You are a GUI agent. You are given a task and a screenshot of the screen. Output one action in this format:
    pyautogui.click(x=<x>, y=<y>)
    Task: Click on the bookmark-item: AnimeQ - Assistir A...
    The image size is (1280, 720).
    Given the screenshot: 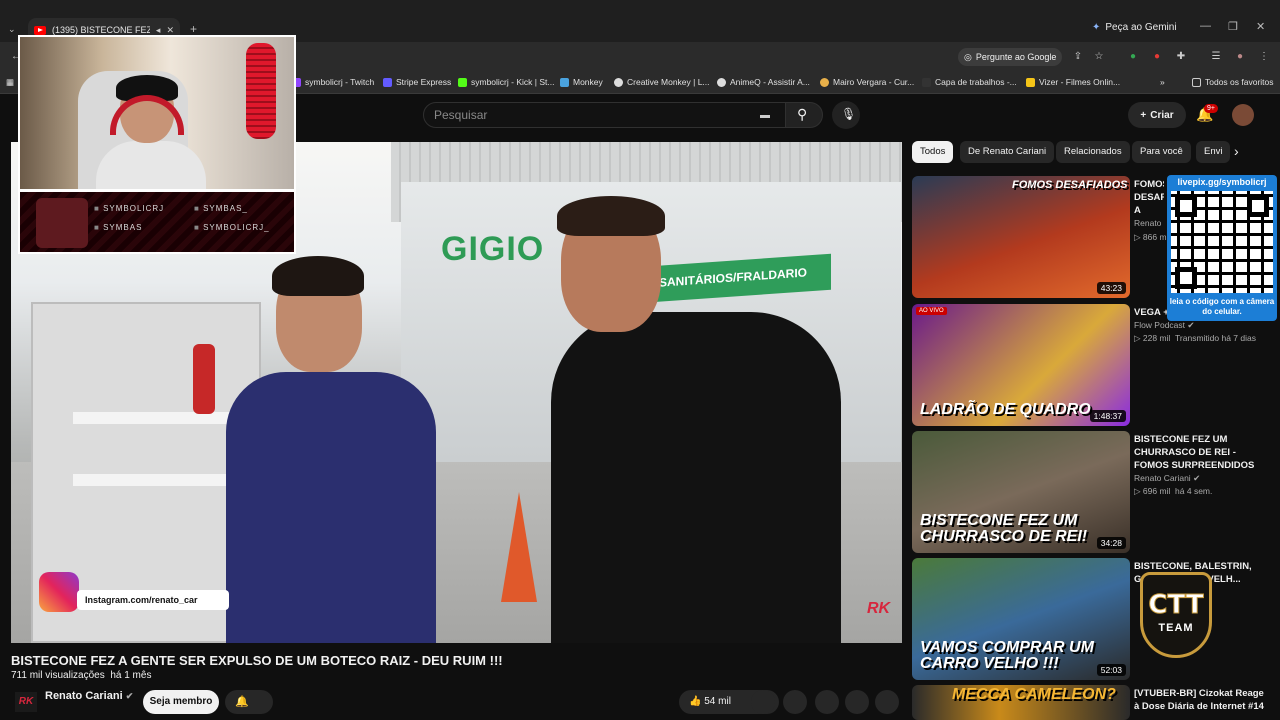 What is the action you would take?
    pyautogui.click(x=763, y=82)
    